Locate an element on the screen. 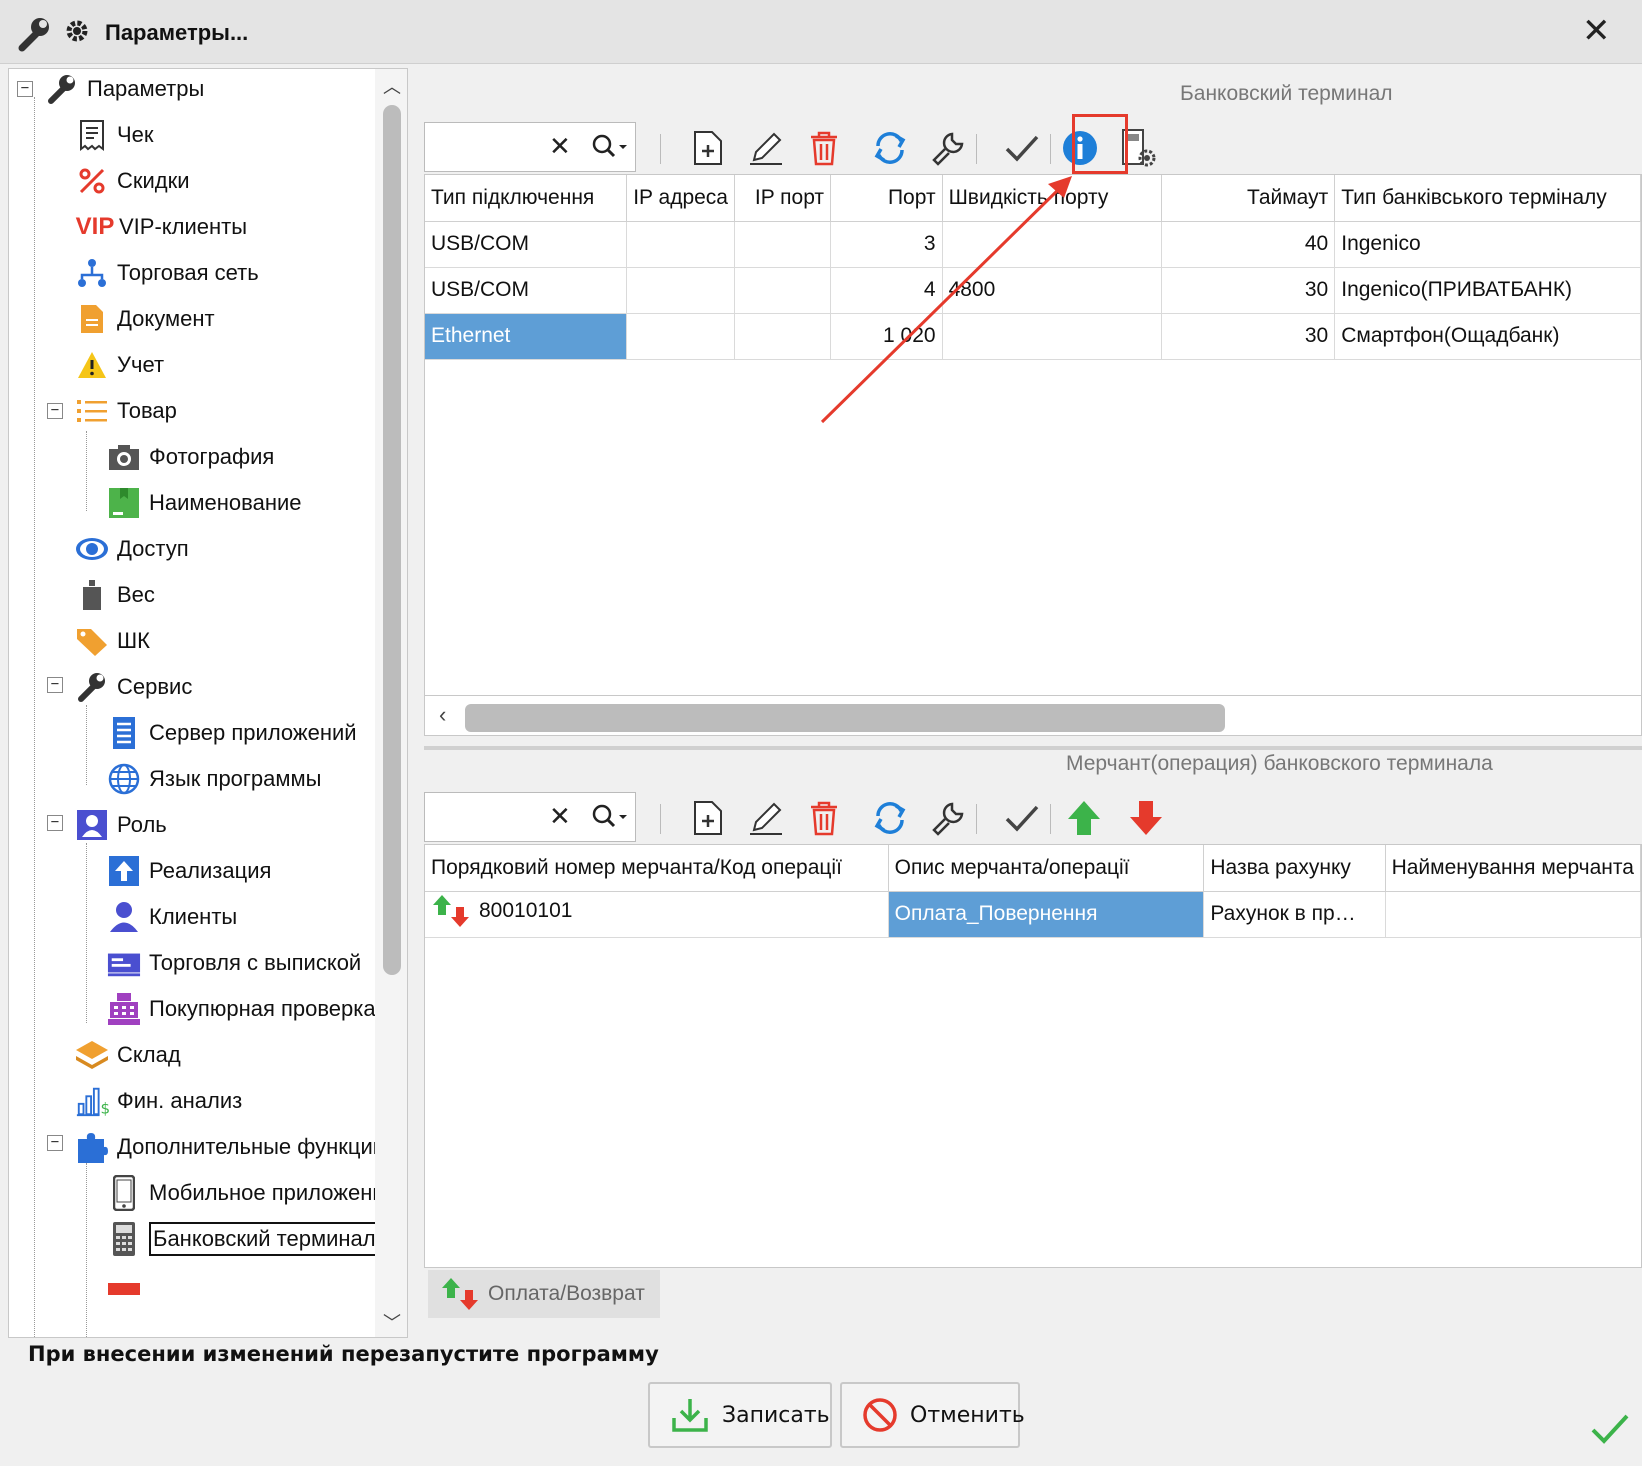 The image size is (1642, 1466). table-row: USB/COM 4 4800 30 Ingenico(ПРИВАТБАНК) is located at coordinates (1033, 290).